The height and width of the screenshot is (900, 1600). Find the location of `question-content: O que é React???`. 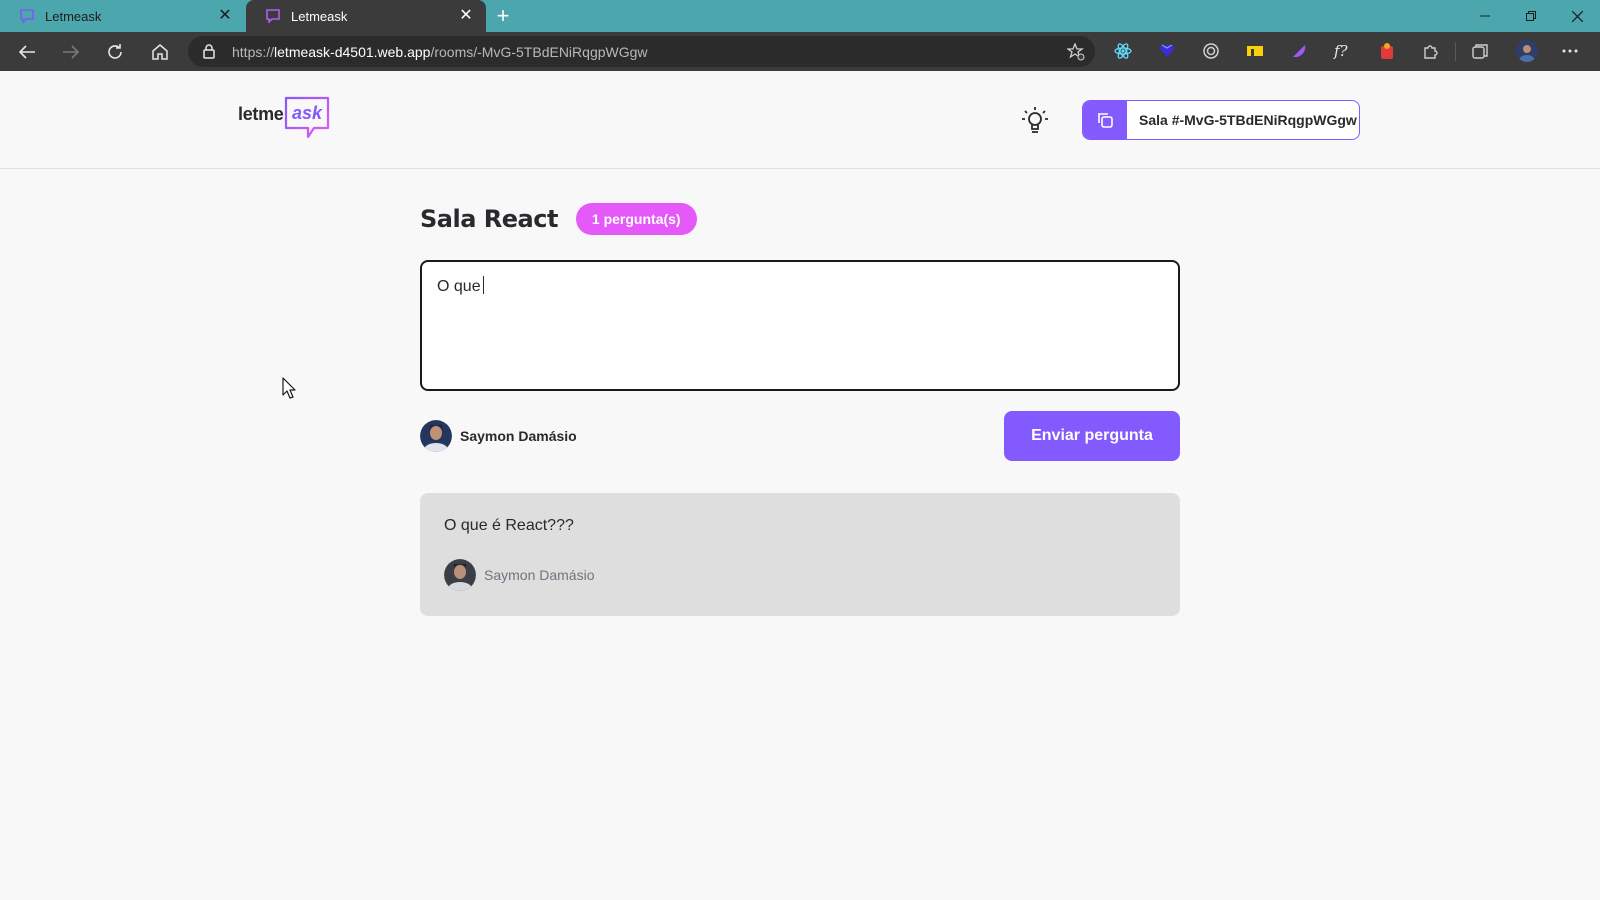

question-content: O que é React??? is located at coordinates (509, 525).